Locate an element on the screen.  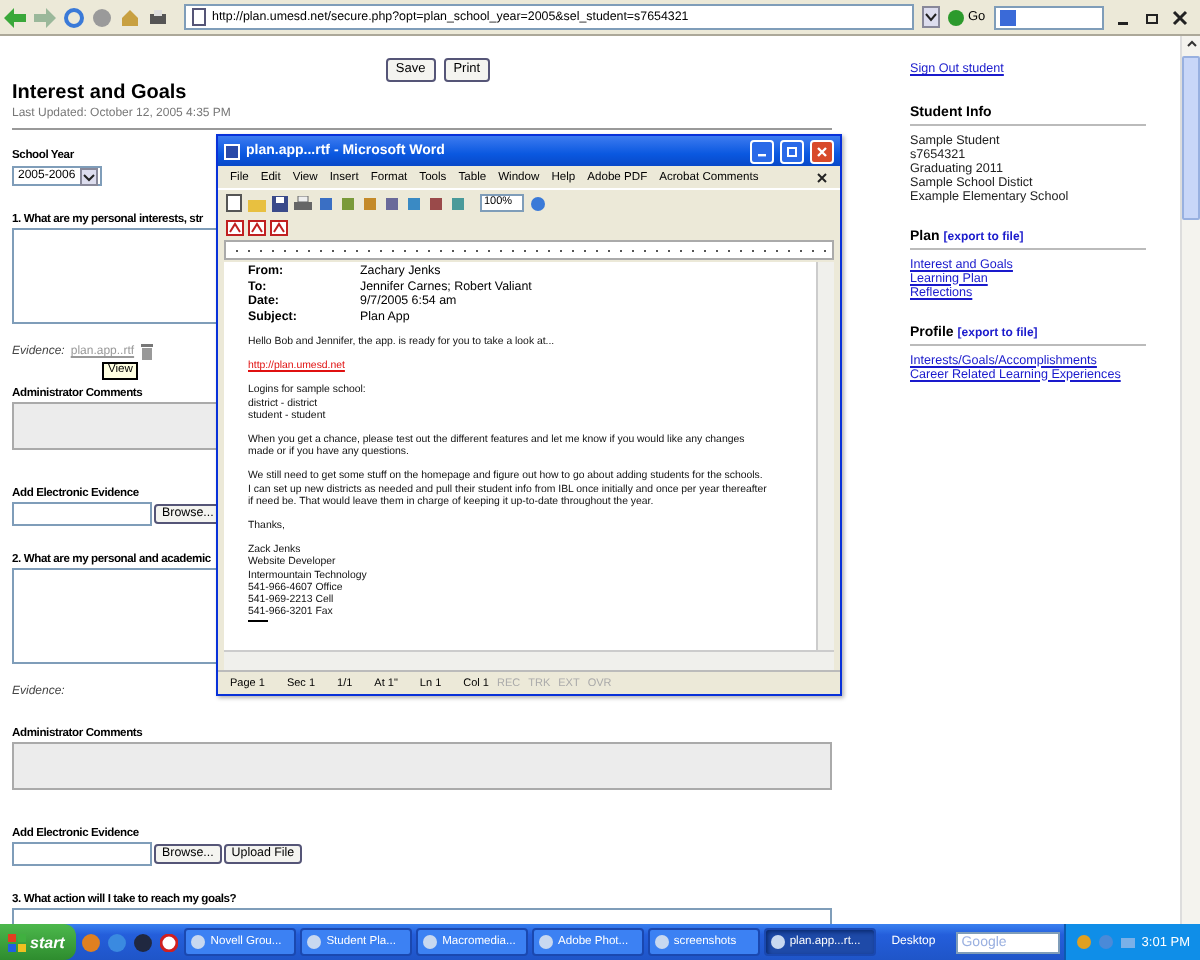
close-button is located at coordinates (822, 151).